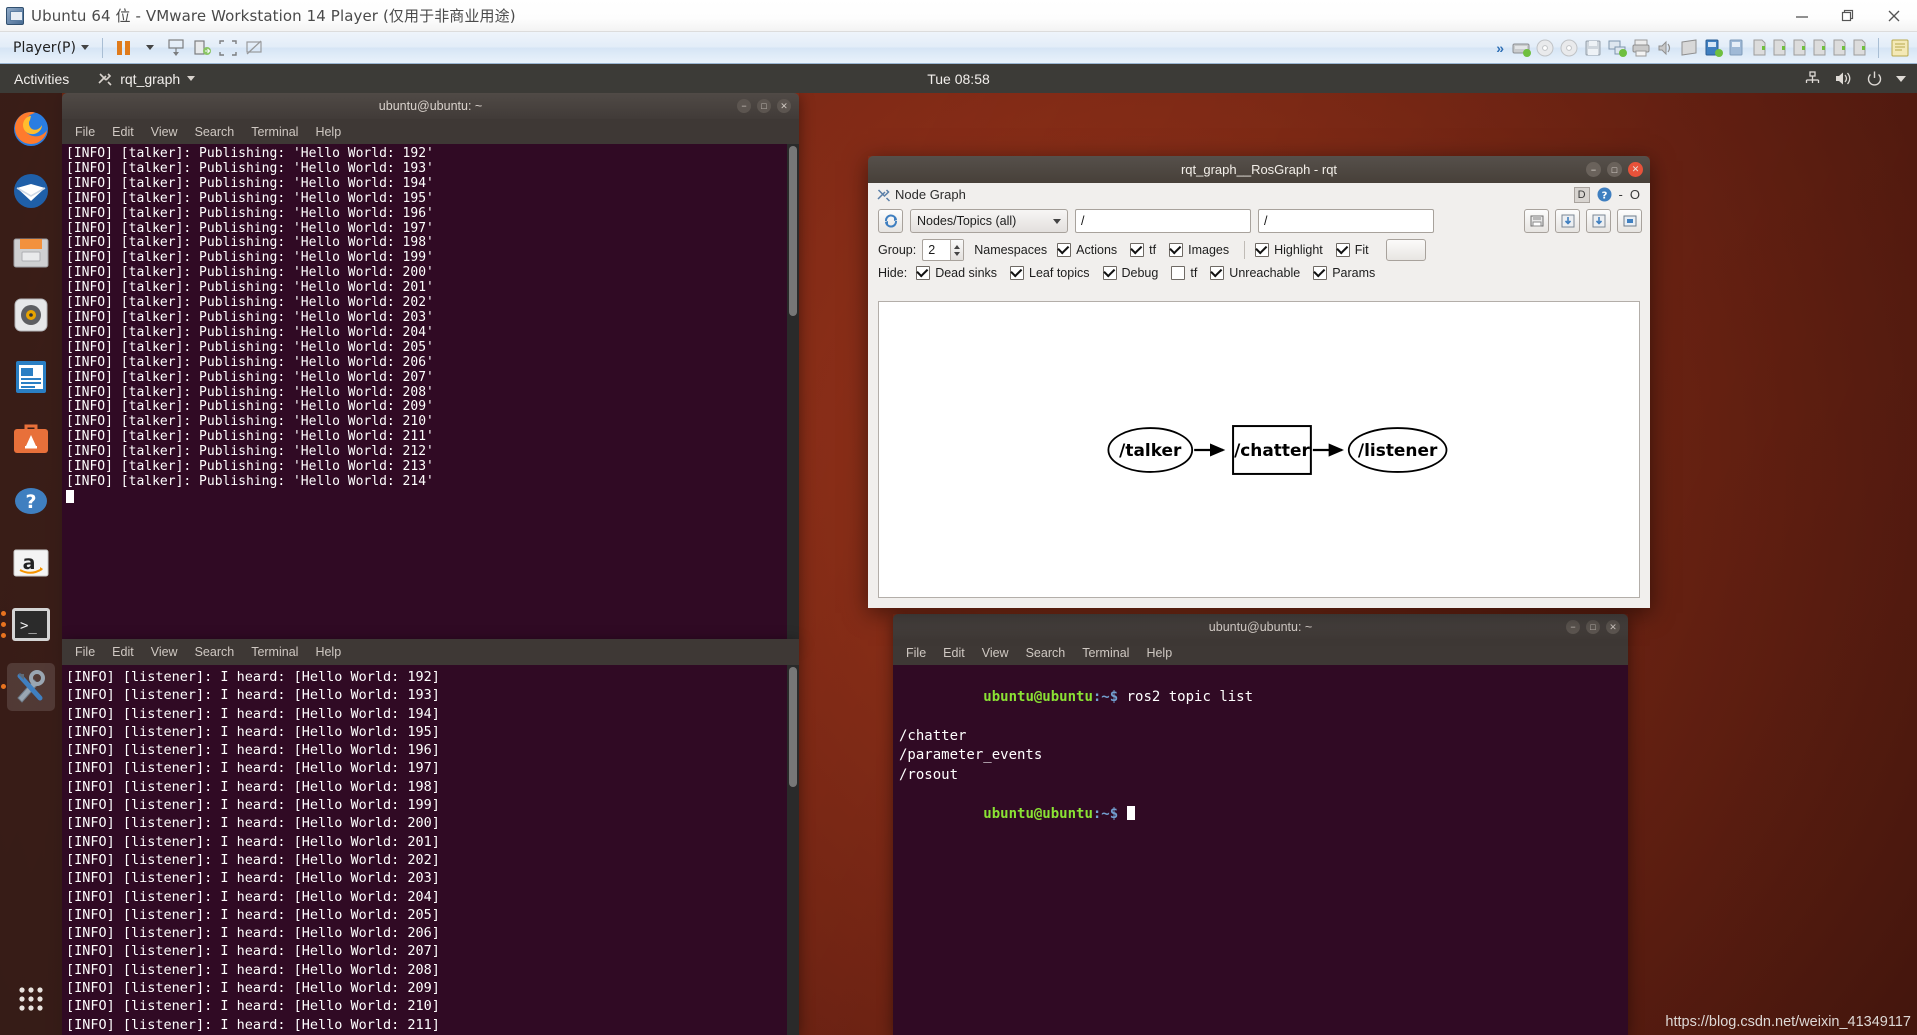  Describe the element at coordinates (1087, 250) in the screenshot. I see `checkbox-actions: Actions` at that location.